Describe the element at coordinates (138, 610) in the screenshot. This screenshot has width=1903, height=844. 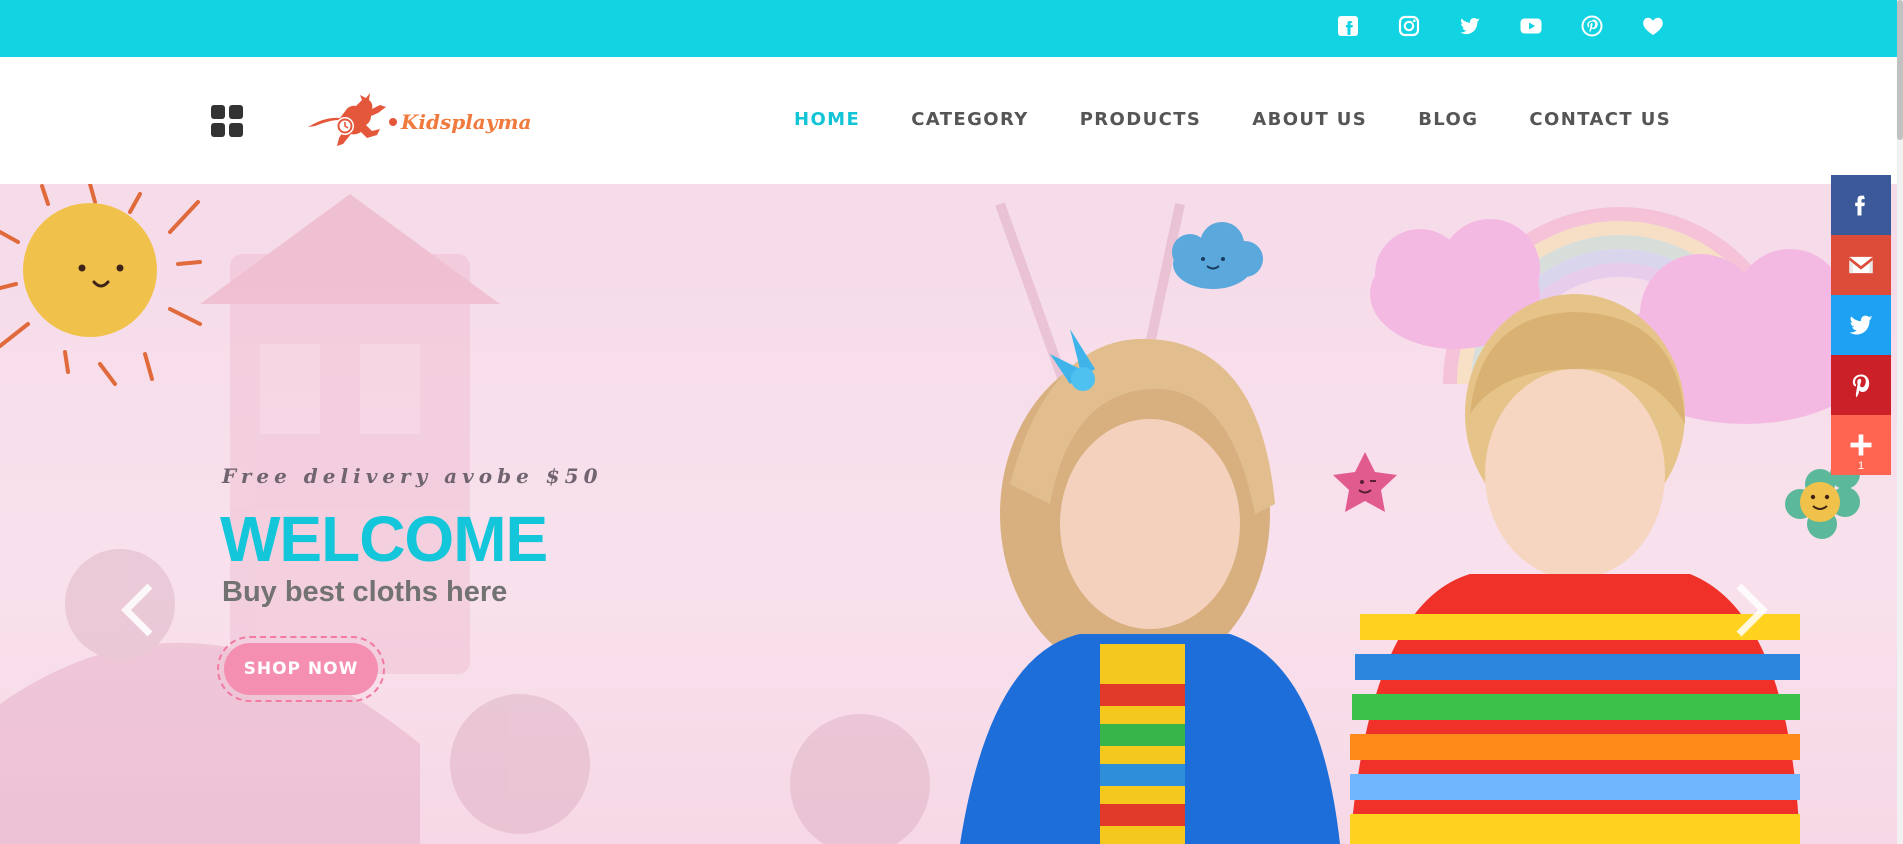
I see `slider-prev-arrow-icon` at that location.